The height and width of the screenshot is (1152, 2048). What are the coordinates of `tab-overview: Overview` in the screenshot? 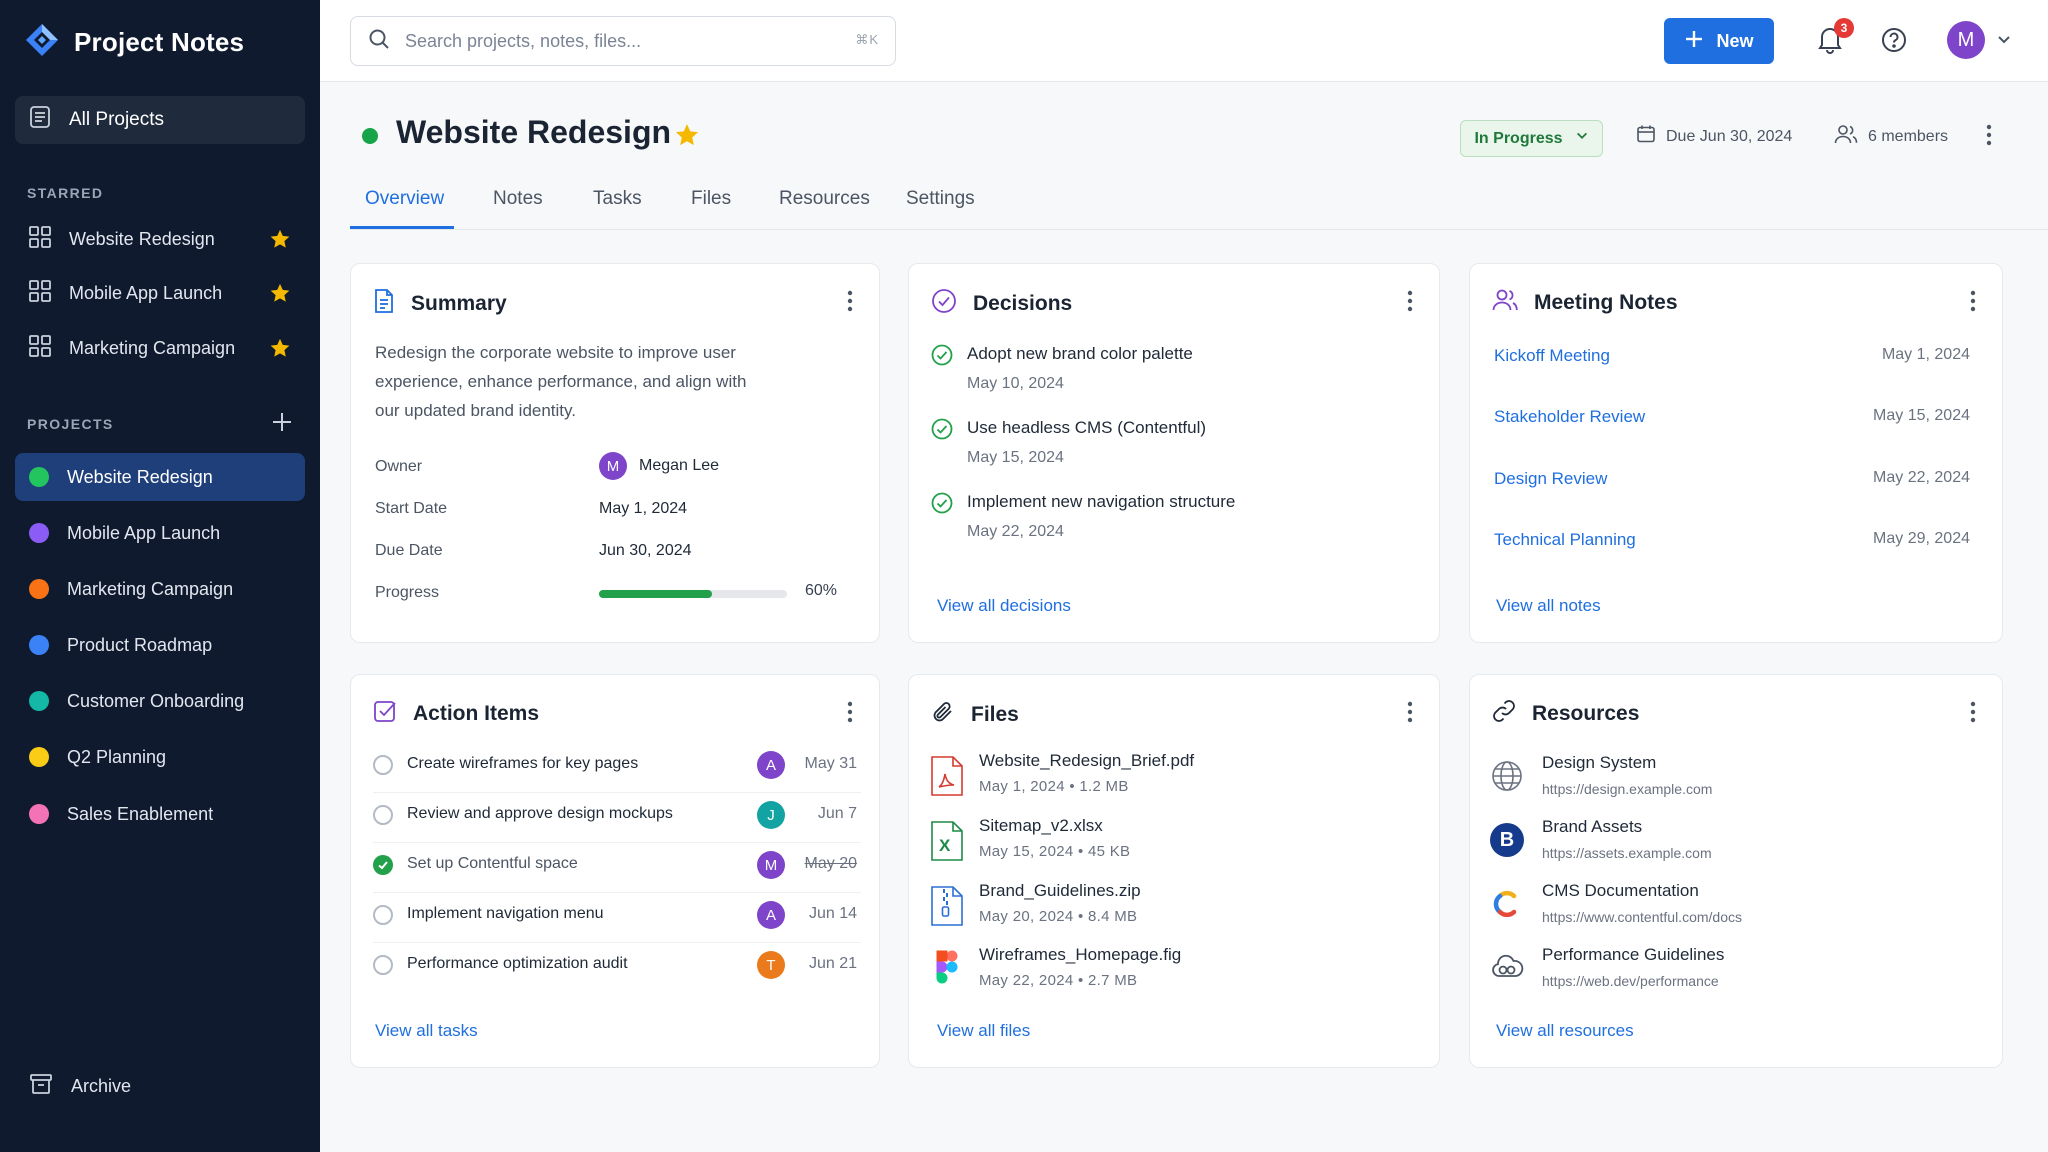 It's located at (404, 199).